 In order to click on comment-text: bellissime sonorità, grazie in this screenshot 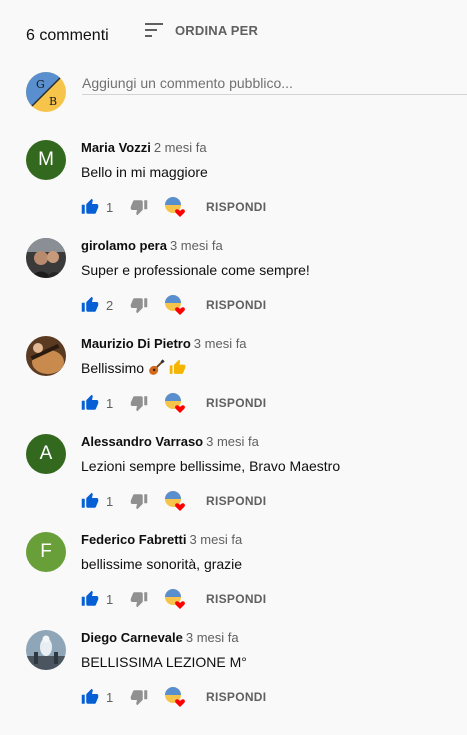, I will do `click(161, 564)`.